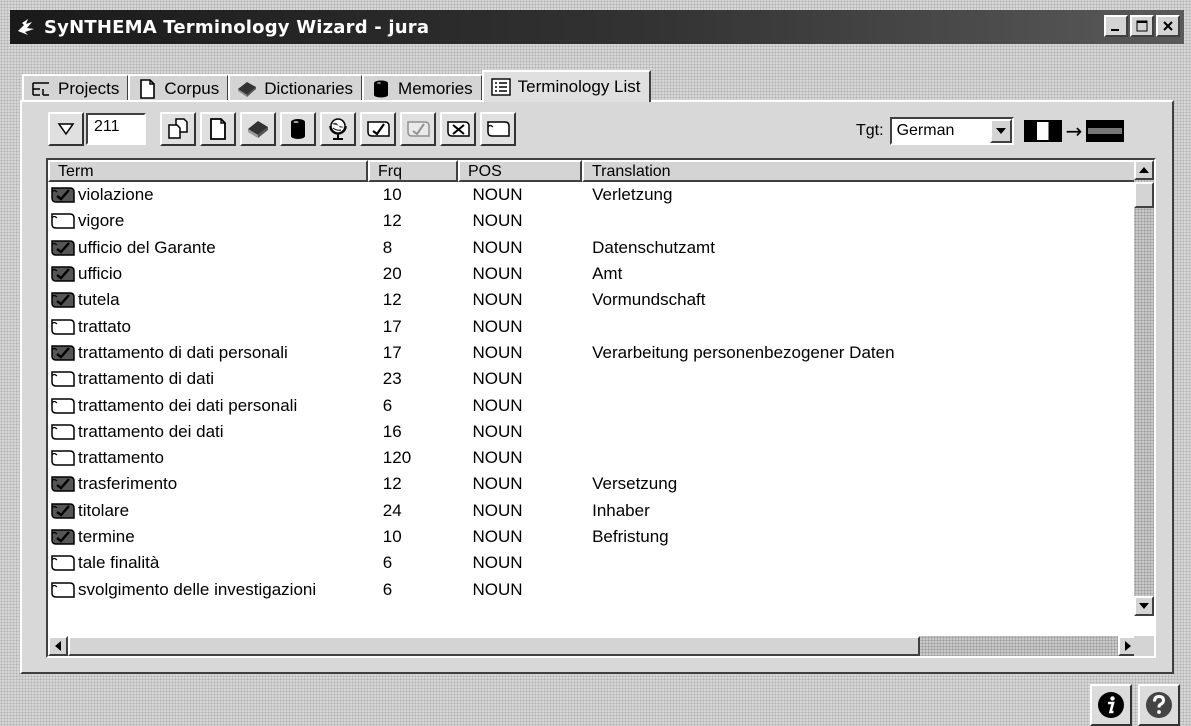 The width and height of the screenshot is (1191, 726). I want to click on delete-term-button, so click(458, 129).